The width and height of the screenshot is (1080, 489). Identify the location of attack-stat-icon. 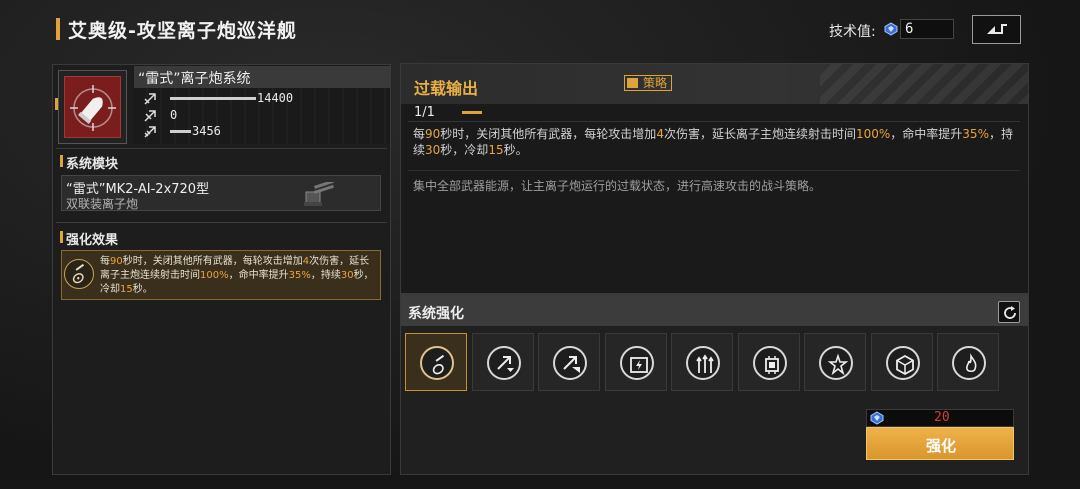
(150, 99).